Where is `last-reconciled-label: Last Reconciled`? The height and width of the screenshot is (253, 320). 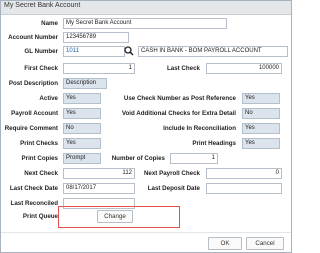
last-reconciled-label: Last Reconciled is located at coordinates (34, 203).